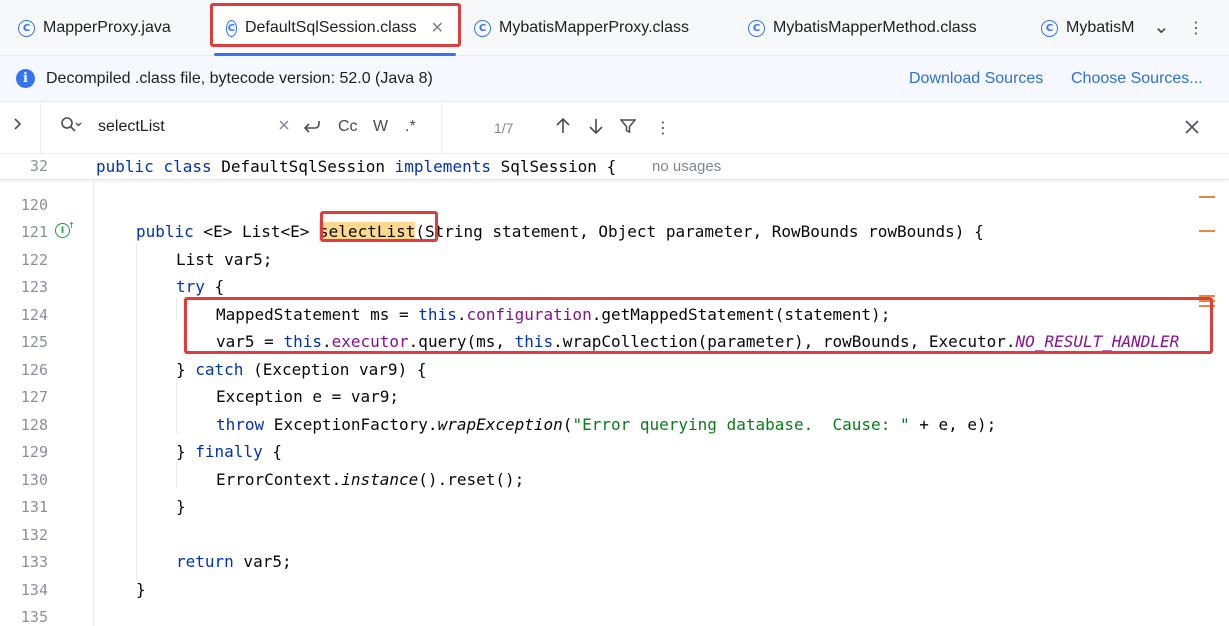 Image resolution: width=1229 pixels, height=626 pixels. Describe the element at coordinates (686, 166) in the screenshot. I see `usages-hint: no usages` at that location.